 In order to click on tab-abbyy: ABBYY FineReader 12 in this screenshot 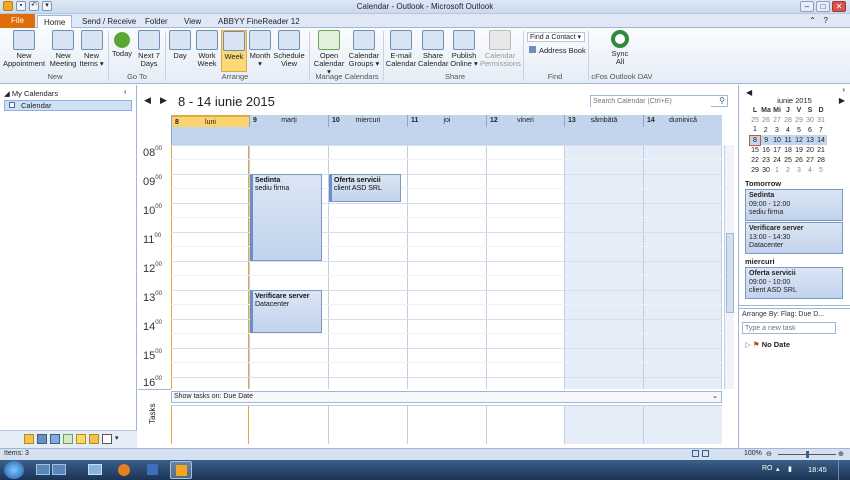, I will do `click(259, 21)`.